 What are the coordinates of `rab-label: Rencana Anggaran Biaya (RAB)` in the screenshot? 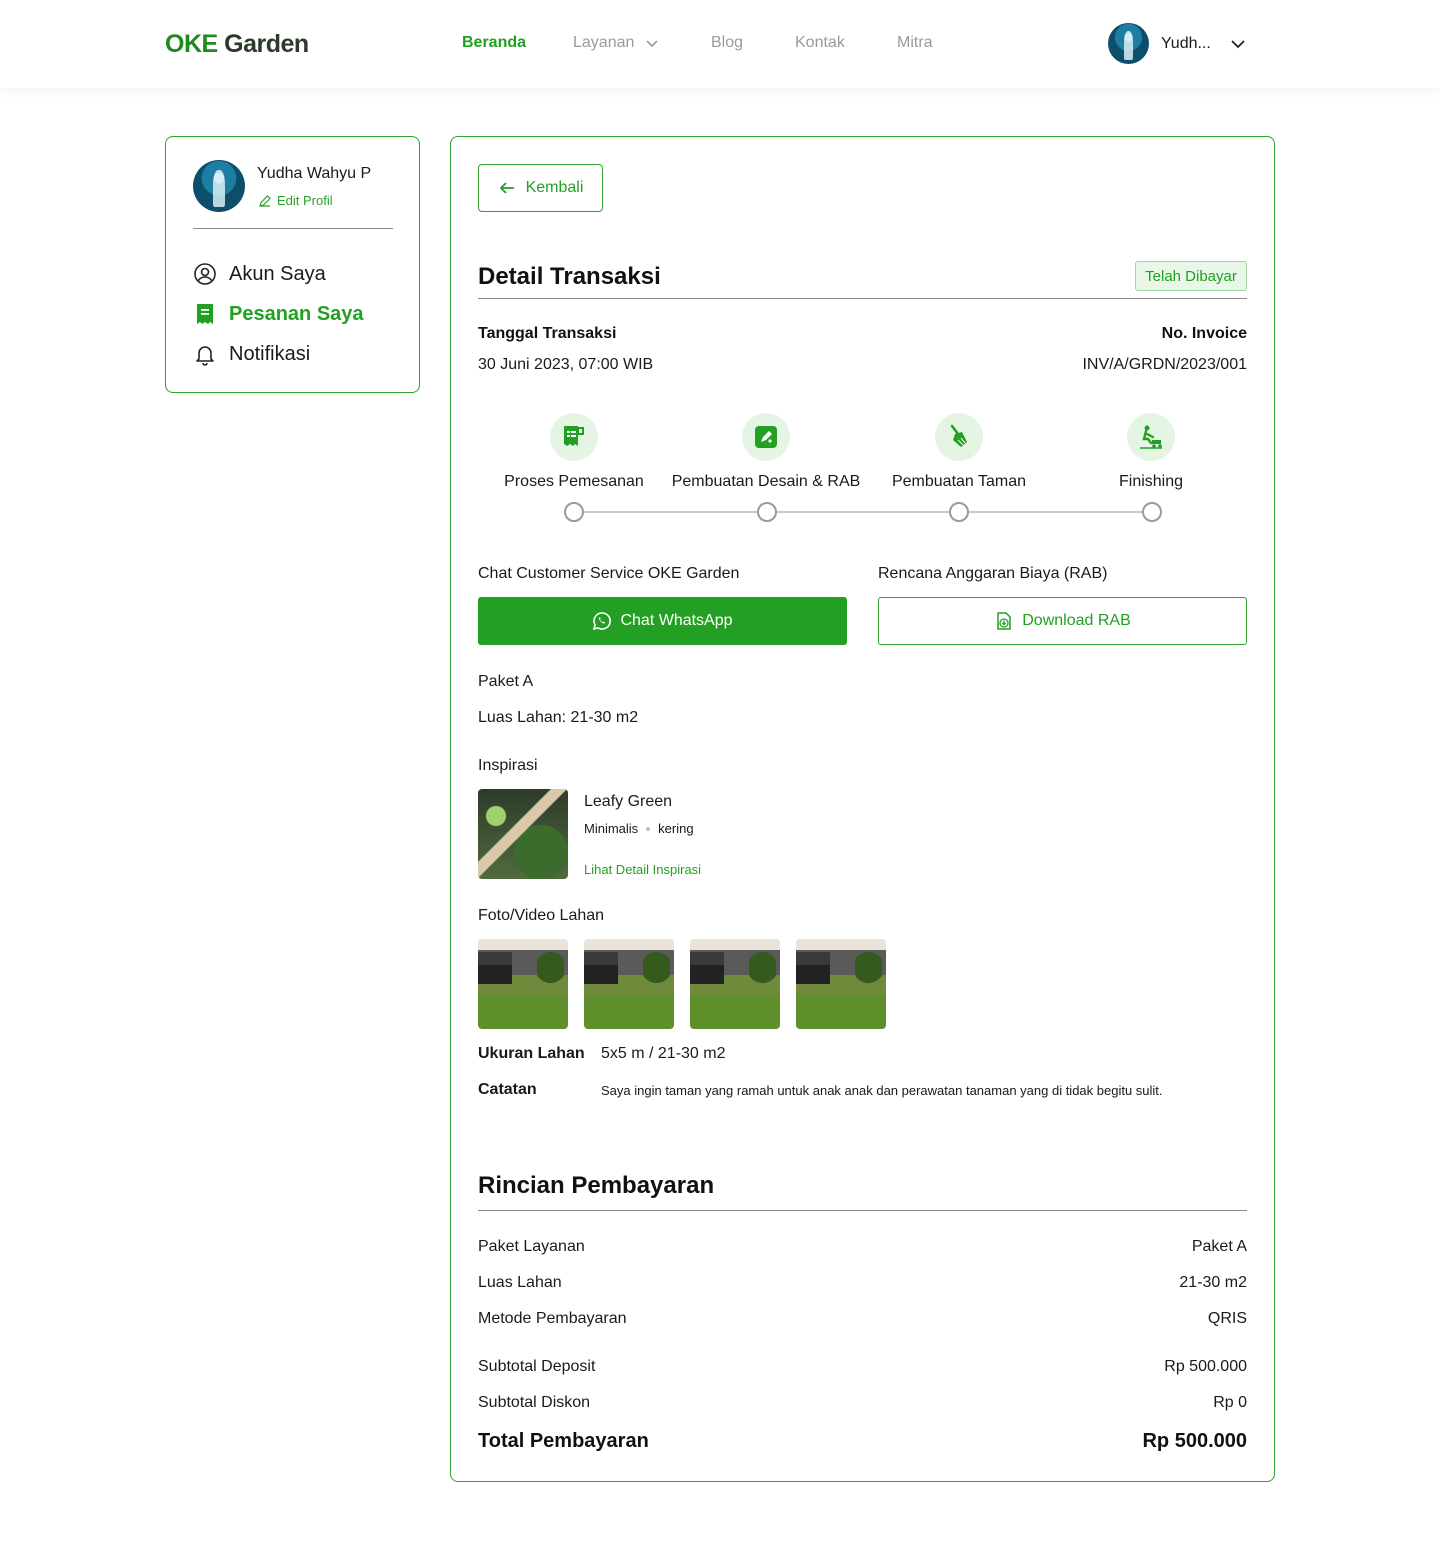 It's located at (993, 573).